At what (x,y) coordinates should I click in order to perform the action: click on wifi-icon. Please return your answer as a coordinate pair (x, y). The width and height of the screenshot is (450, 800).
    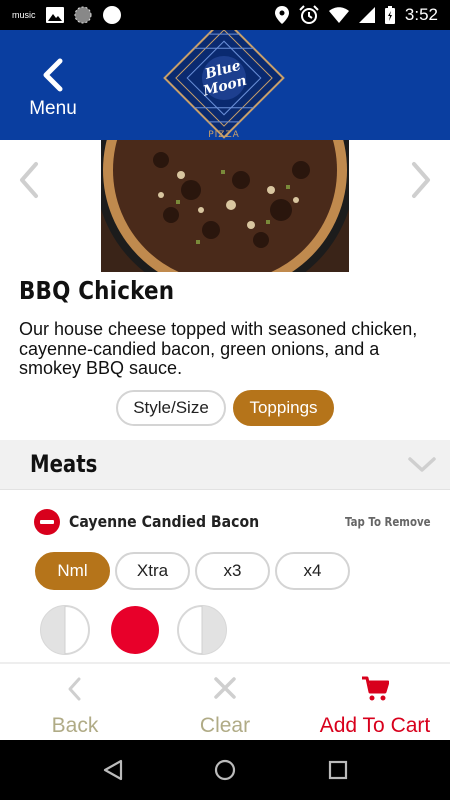
    Looking at the image, I should click on (338, 15).